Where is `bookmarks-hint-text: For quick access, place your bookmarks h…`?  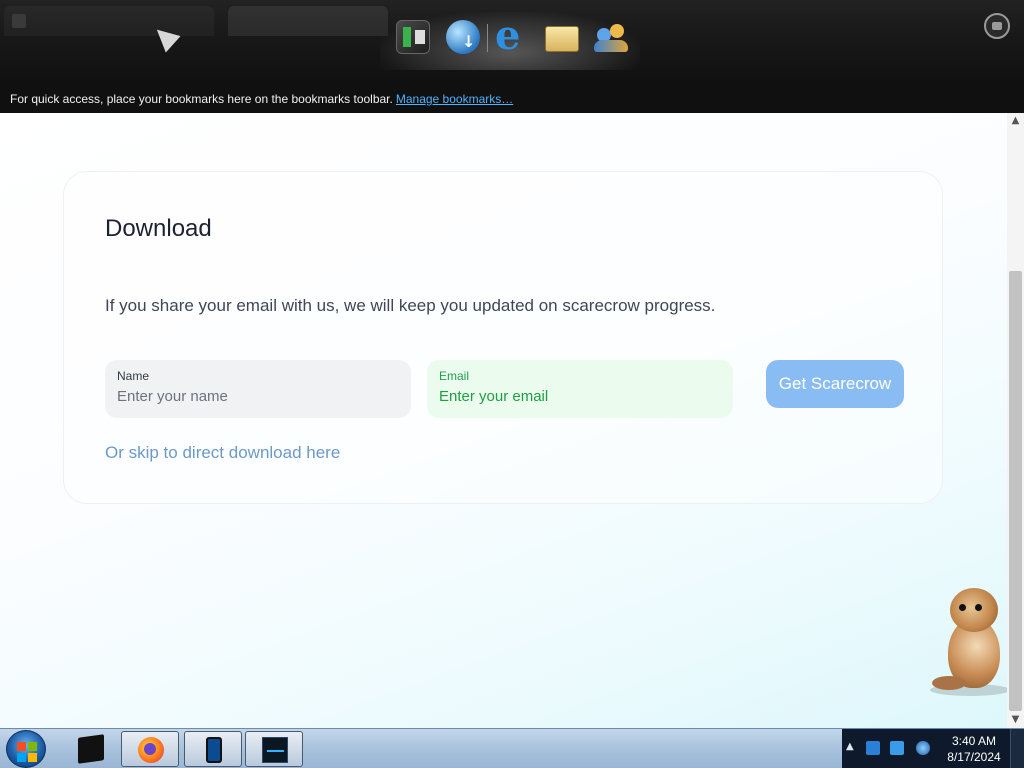 bookmarks-hint-text: For quick access, place your bookmarks h… is located at coordinates (201, 99).